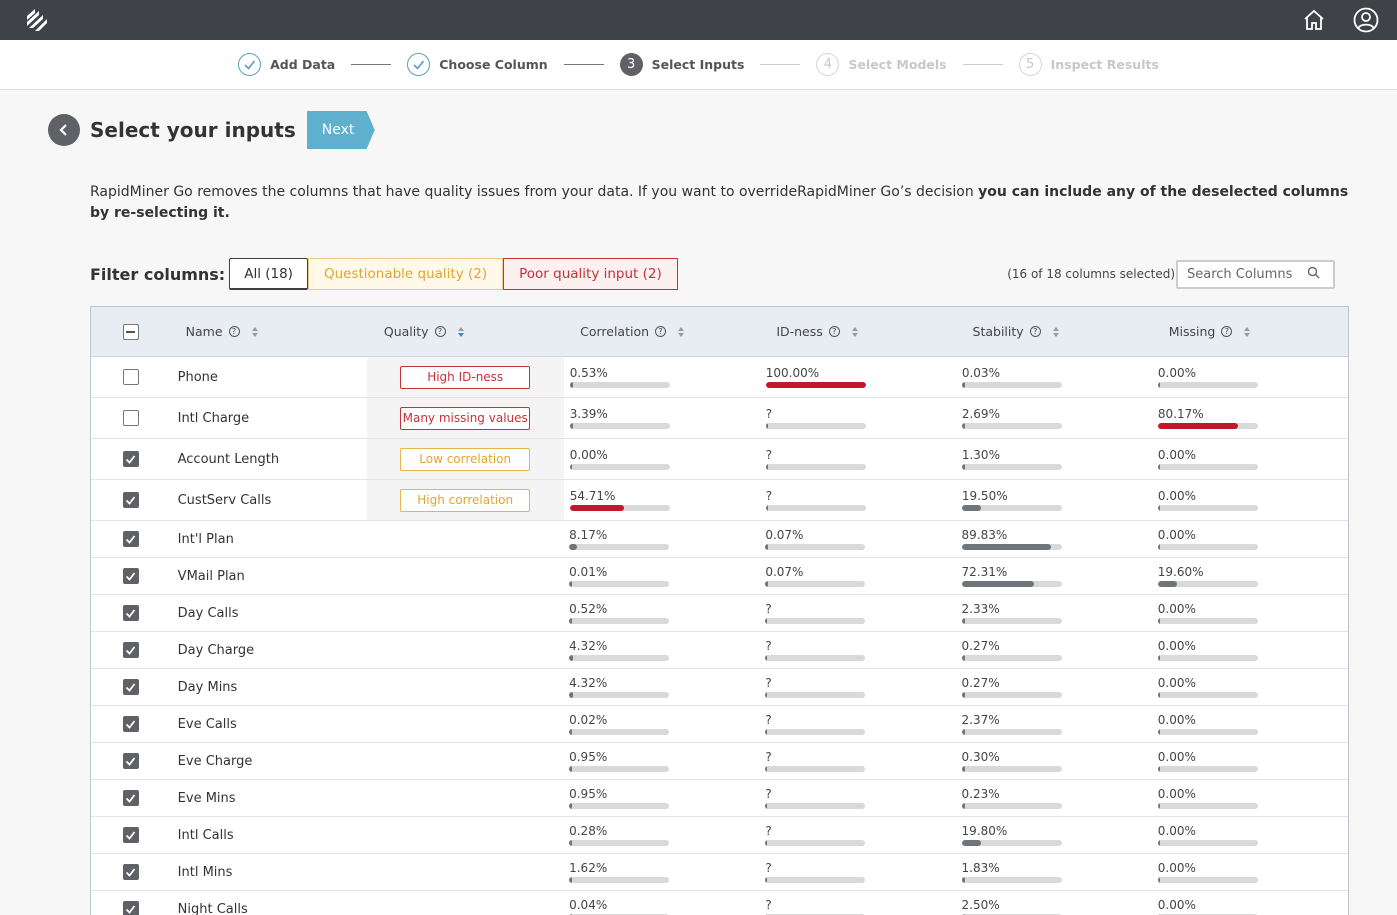  I want to click on stability-cell: 0.30%, so click(1054, 760).